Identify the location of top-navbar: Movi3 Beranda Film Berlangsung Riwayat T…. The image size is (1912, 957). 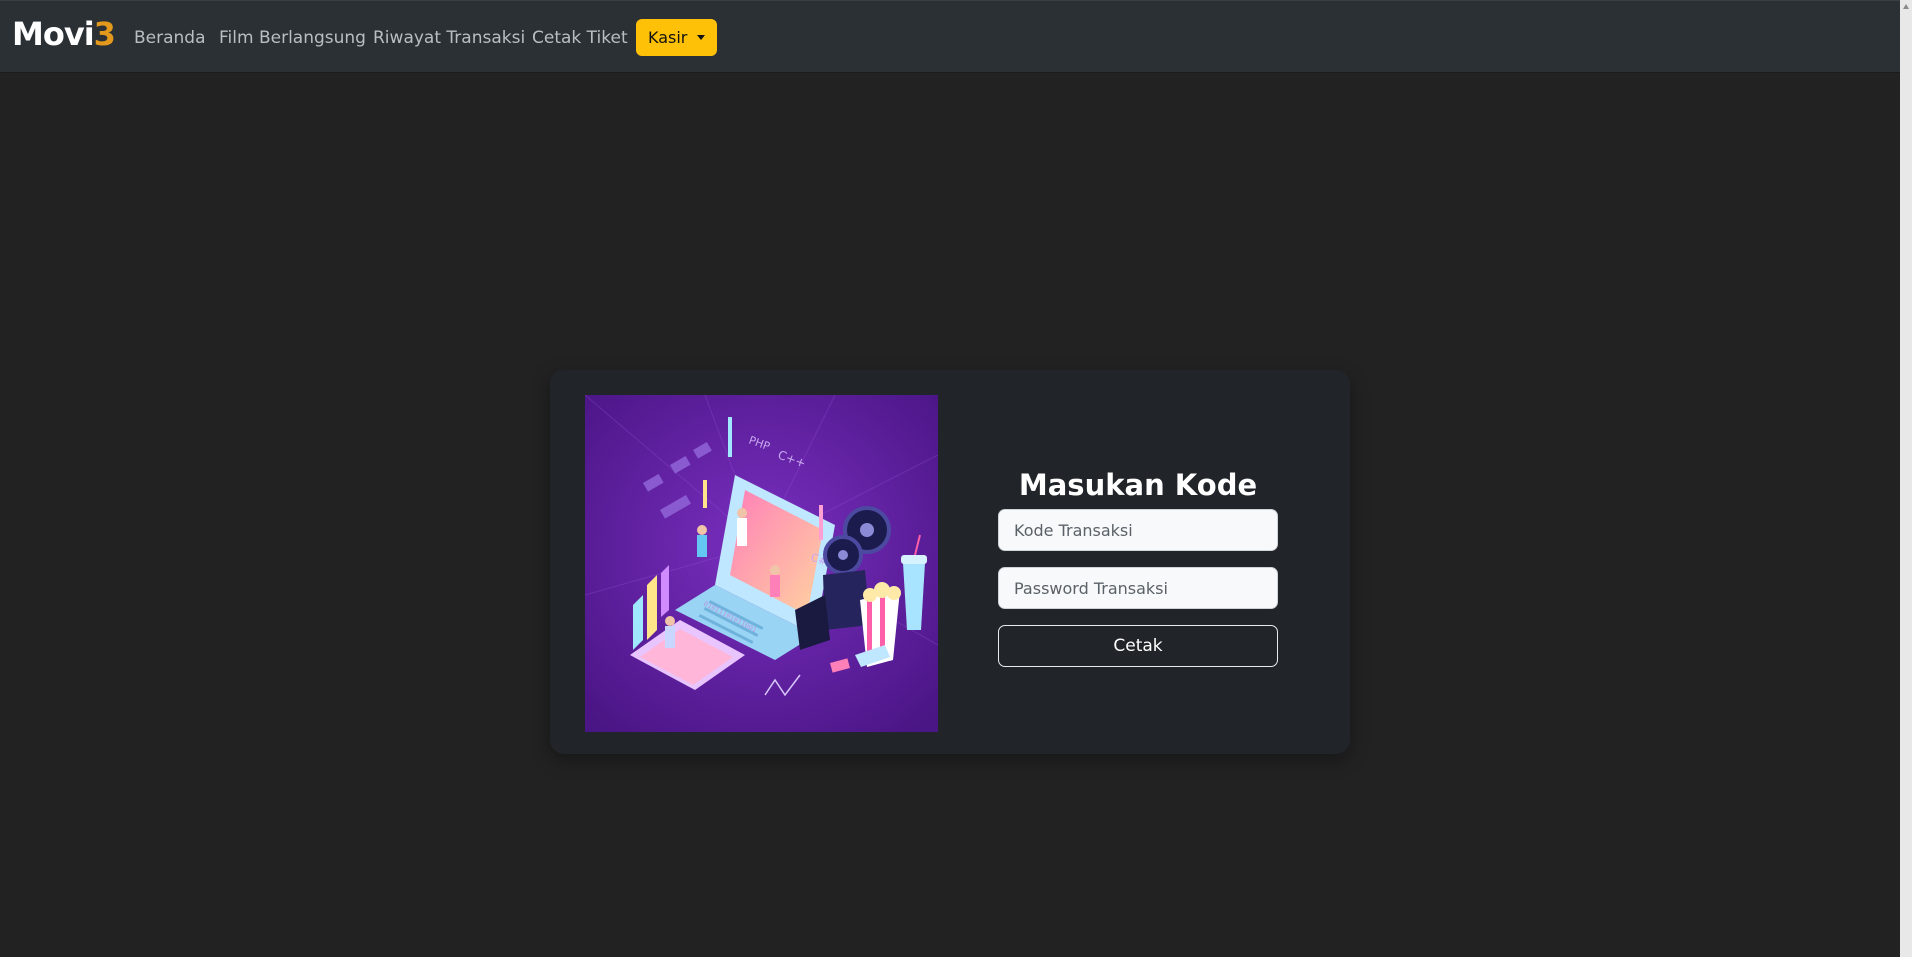
(950, 36).